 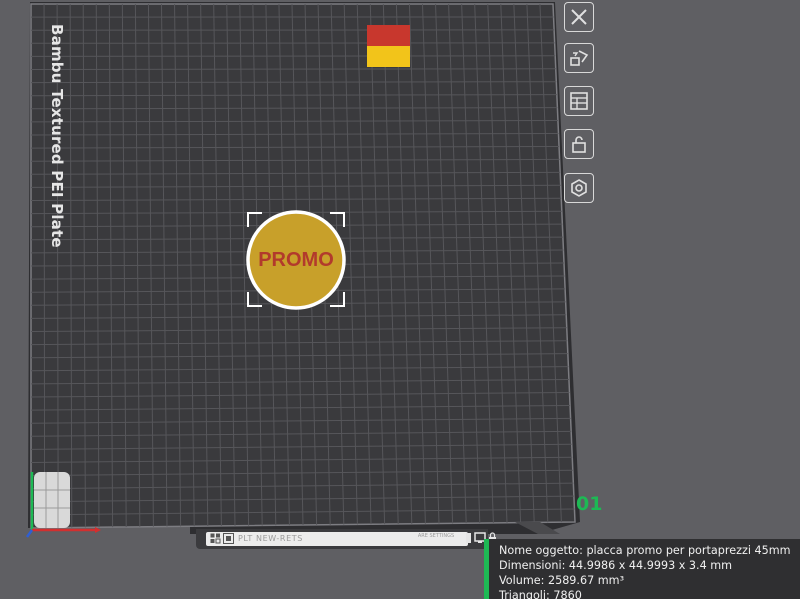 I want to click on plate-number: 01, so click(x=589, y=504).